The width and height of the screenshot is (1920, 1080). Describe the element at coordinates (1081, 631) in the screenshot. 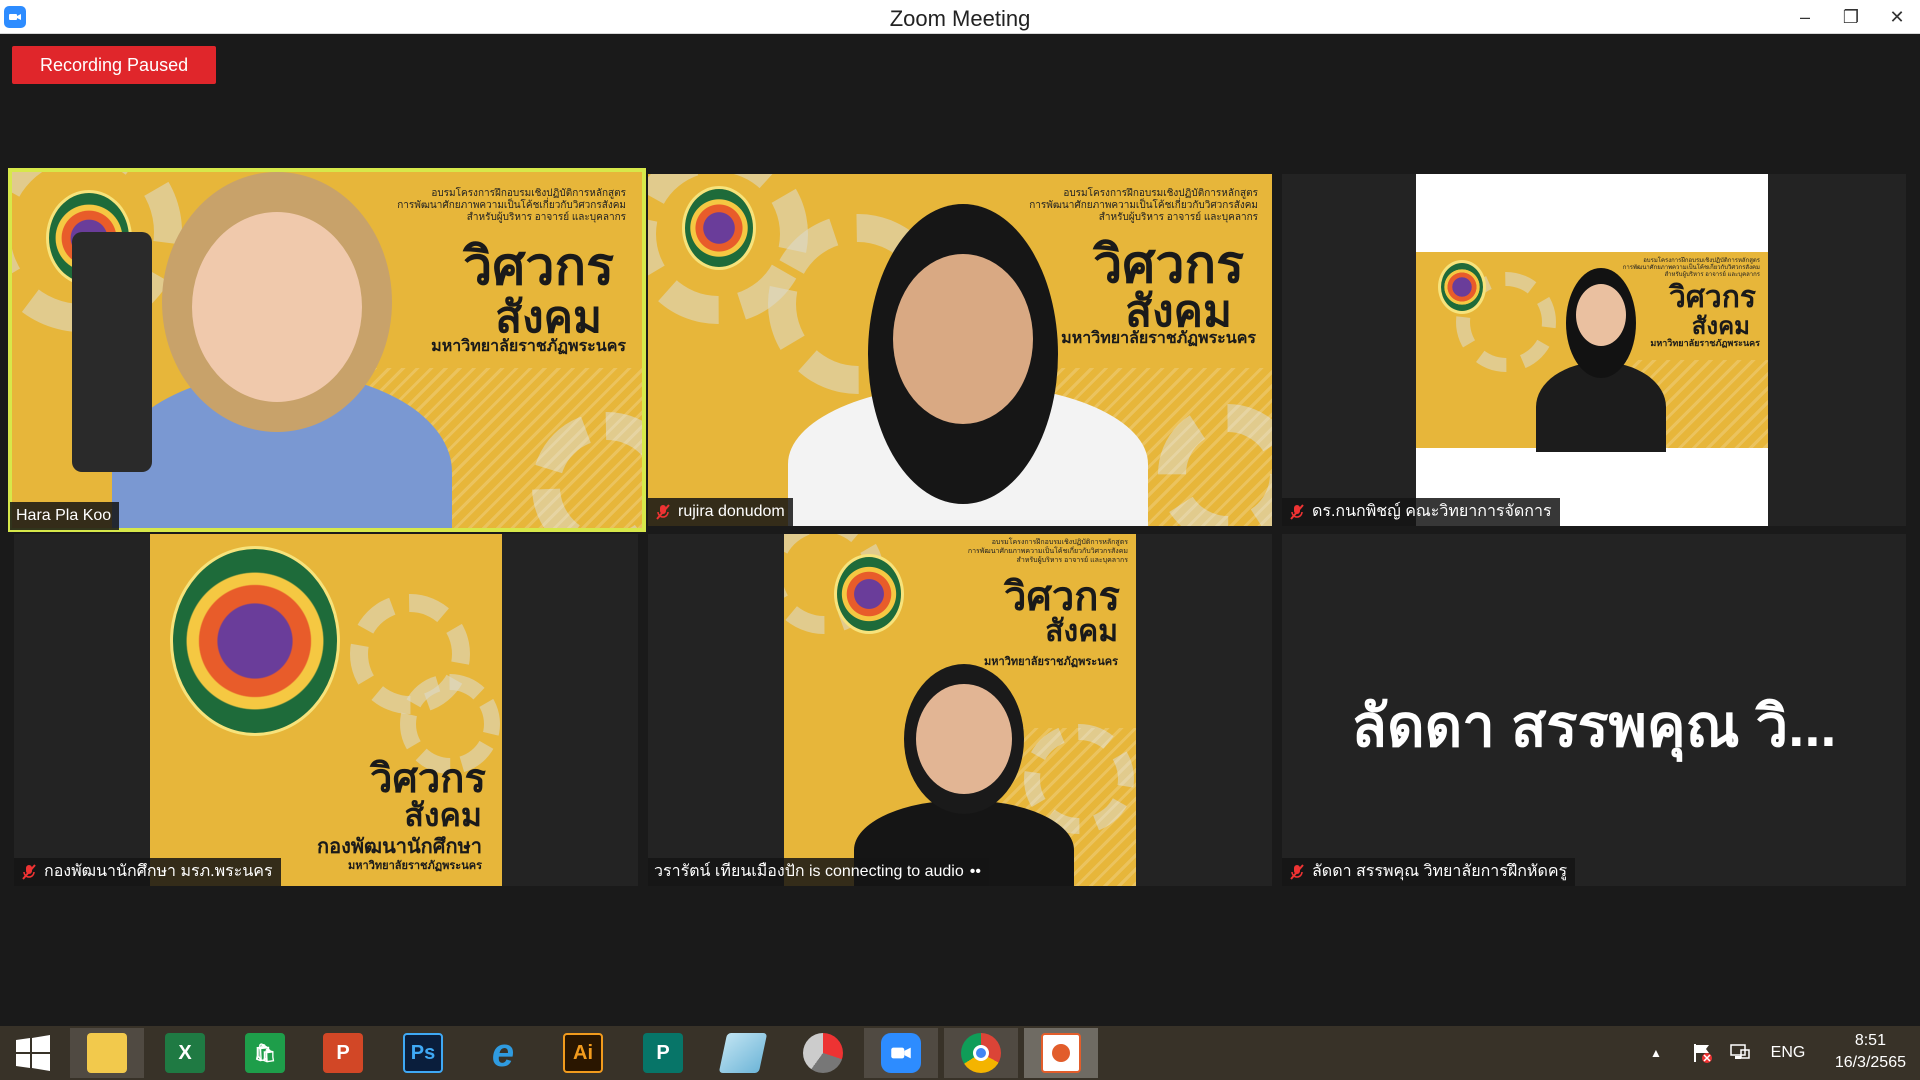

I see `big-title-2: สังคม` at that location.